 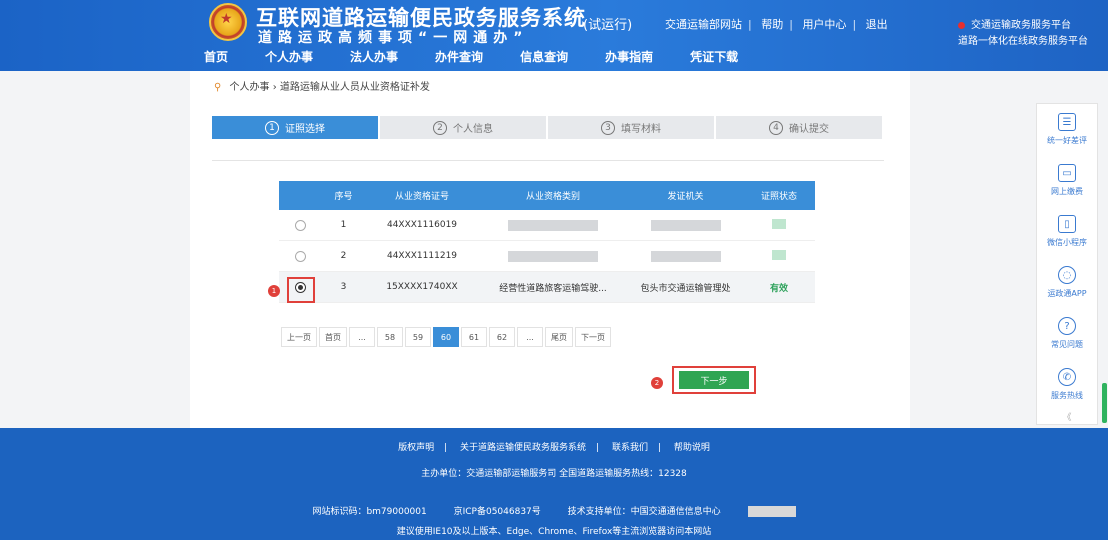 What do you see at coordinates (250, 87) in the screenshot?
I see `breadcrumb-home: 个人办事` at bounding box center [250, 87].